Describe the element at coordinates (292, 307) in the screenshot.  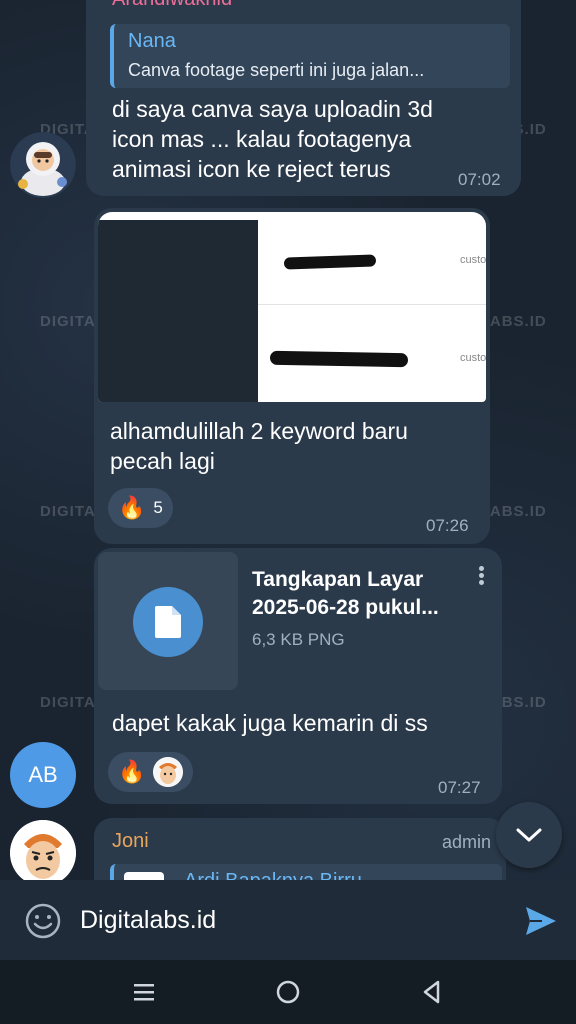
I see `image-attachment: custo custo` at that location.